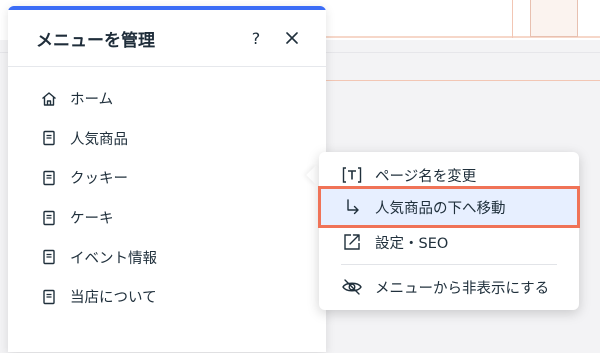 Image resolution: width=600 pixels, height=353 pixels. What do you see at coordinates (352, 242) in the screenshot?
I see `settings-link-icon` at bounding box center [352, 242].